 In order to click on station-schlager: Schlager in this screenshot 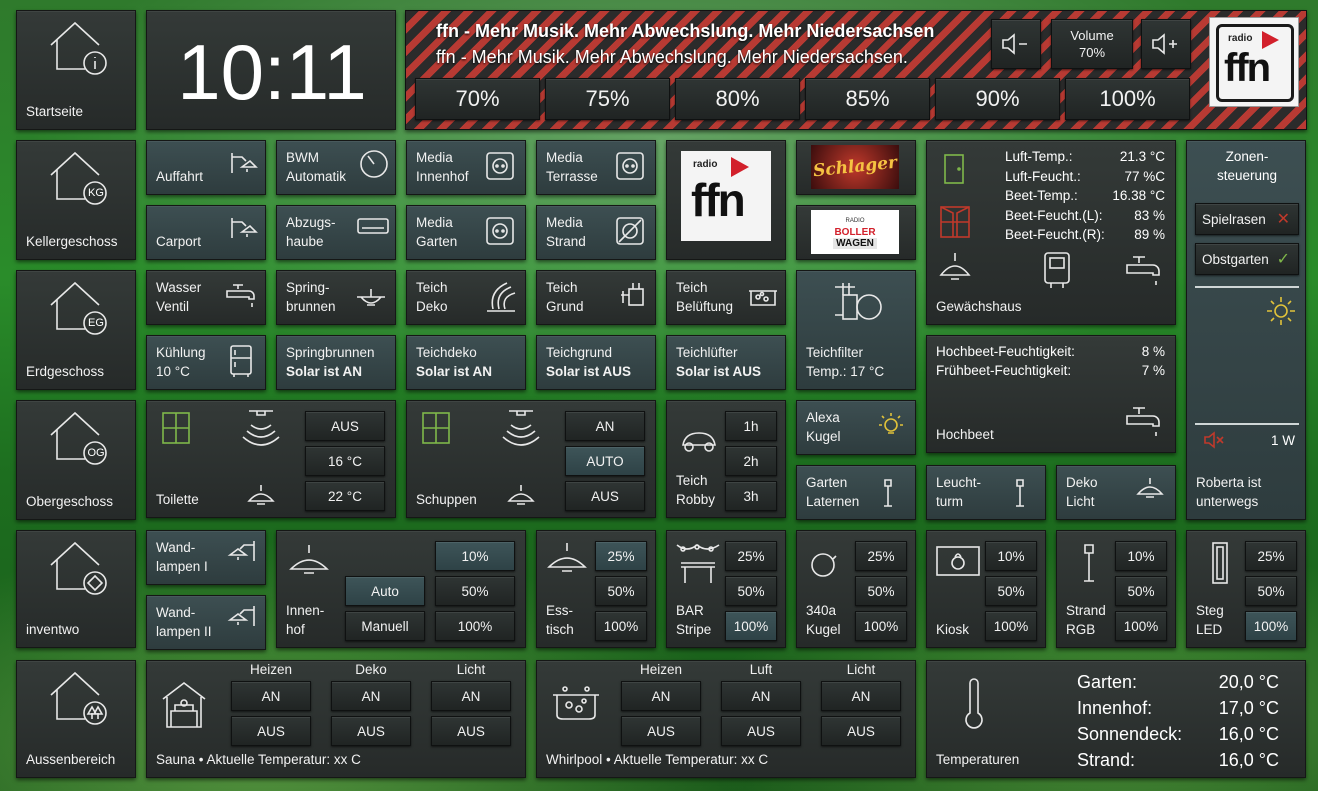, I will do `click(856, 167)`.